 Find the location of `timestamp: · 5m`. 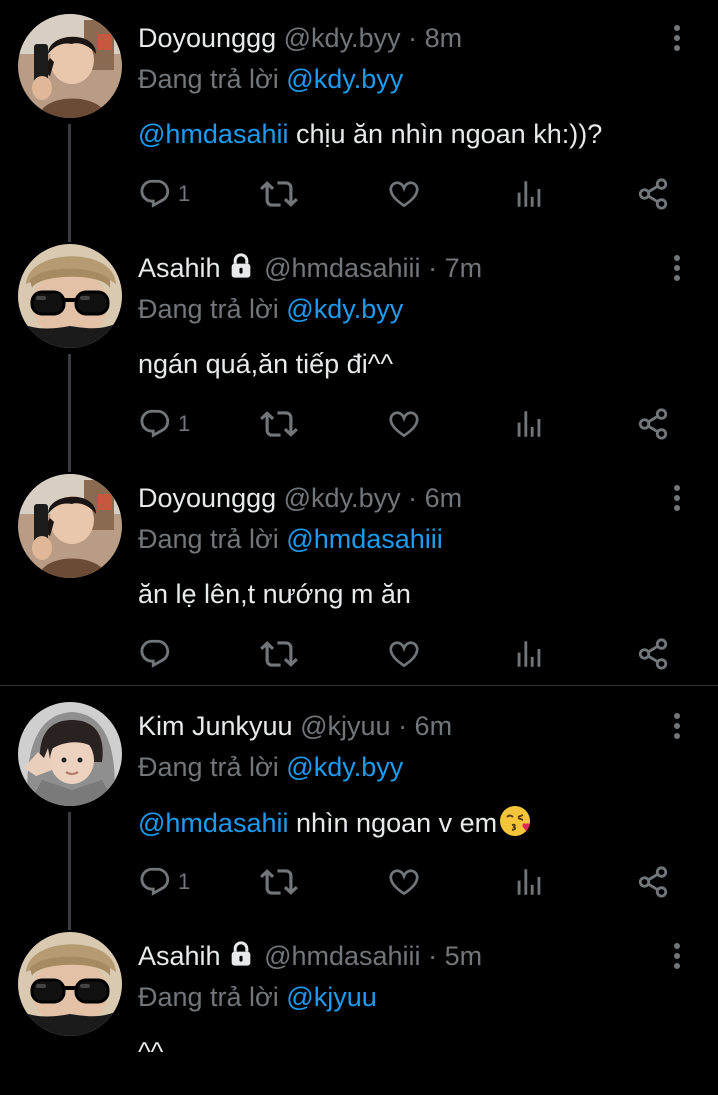

timestamp: · 5m is located at coordinates (455, 956).